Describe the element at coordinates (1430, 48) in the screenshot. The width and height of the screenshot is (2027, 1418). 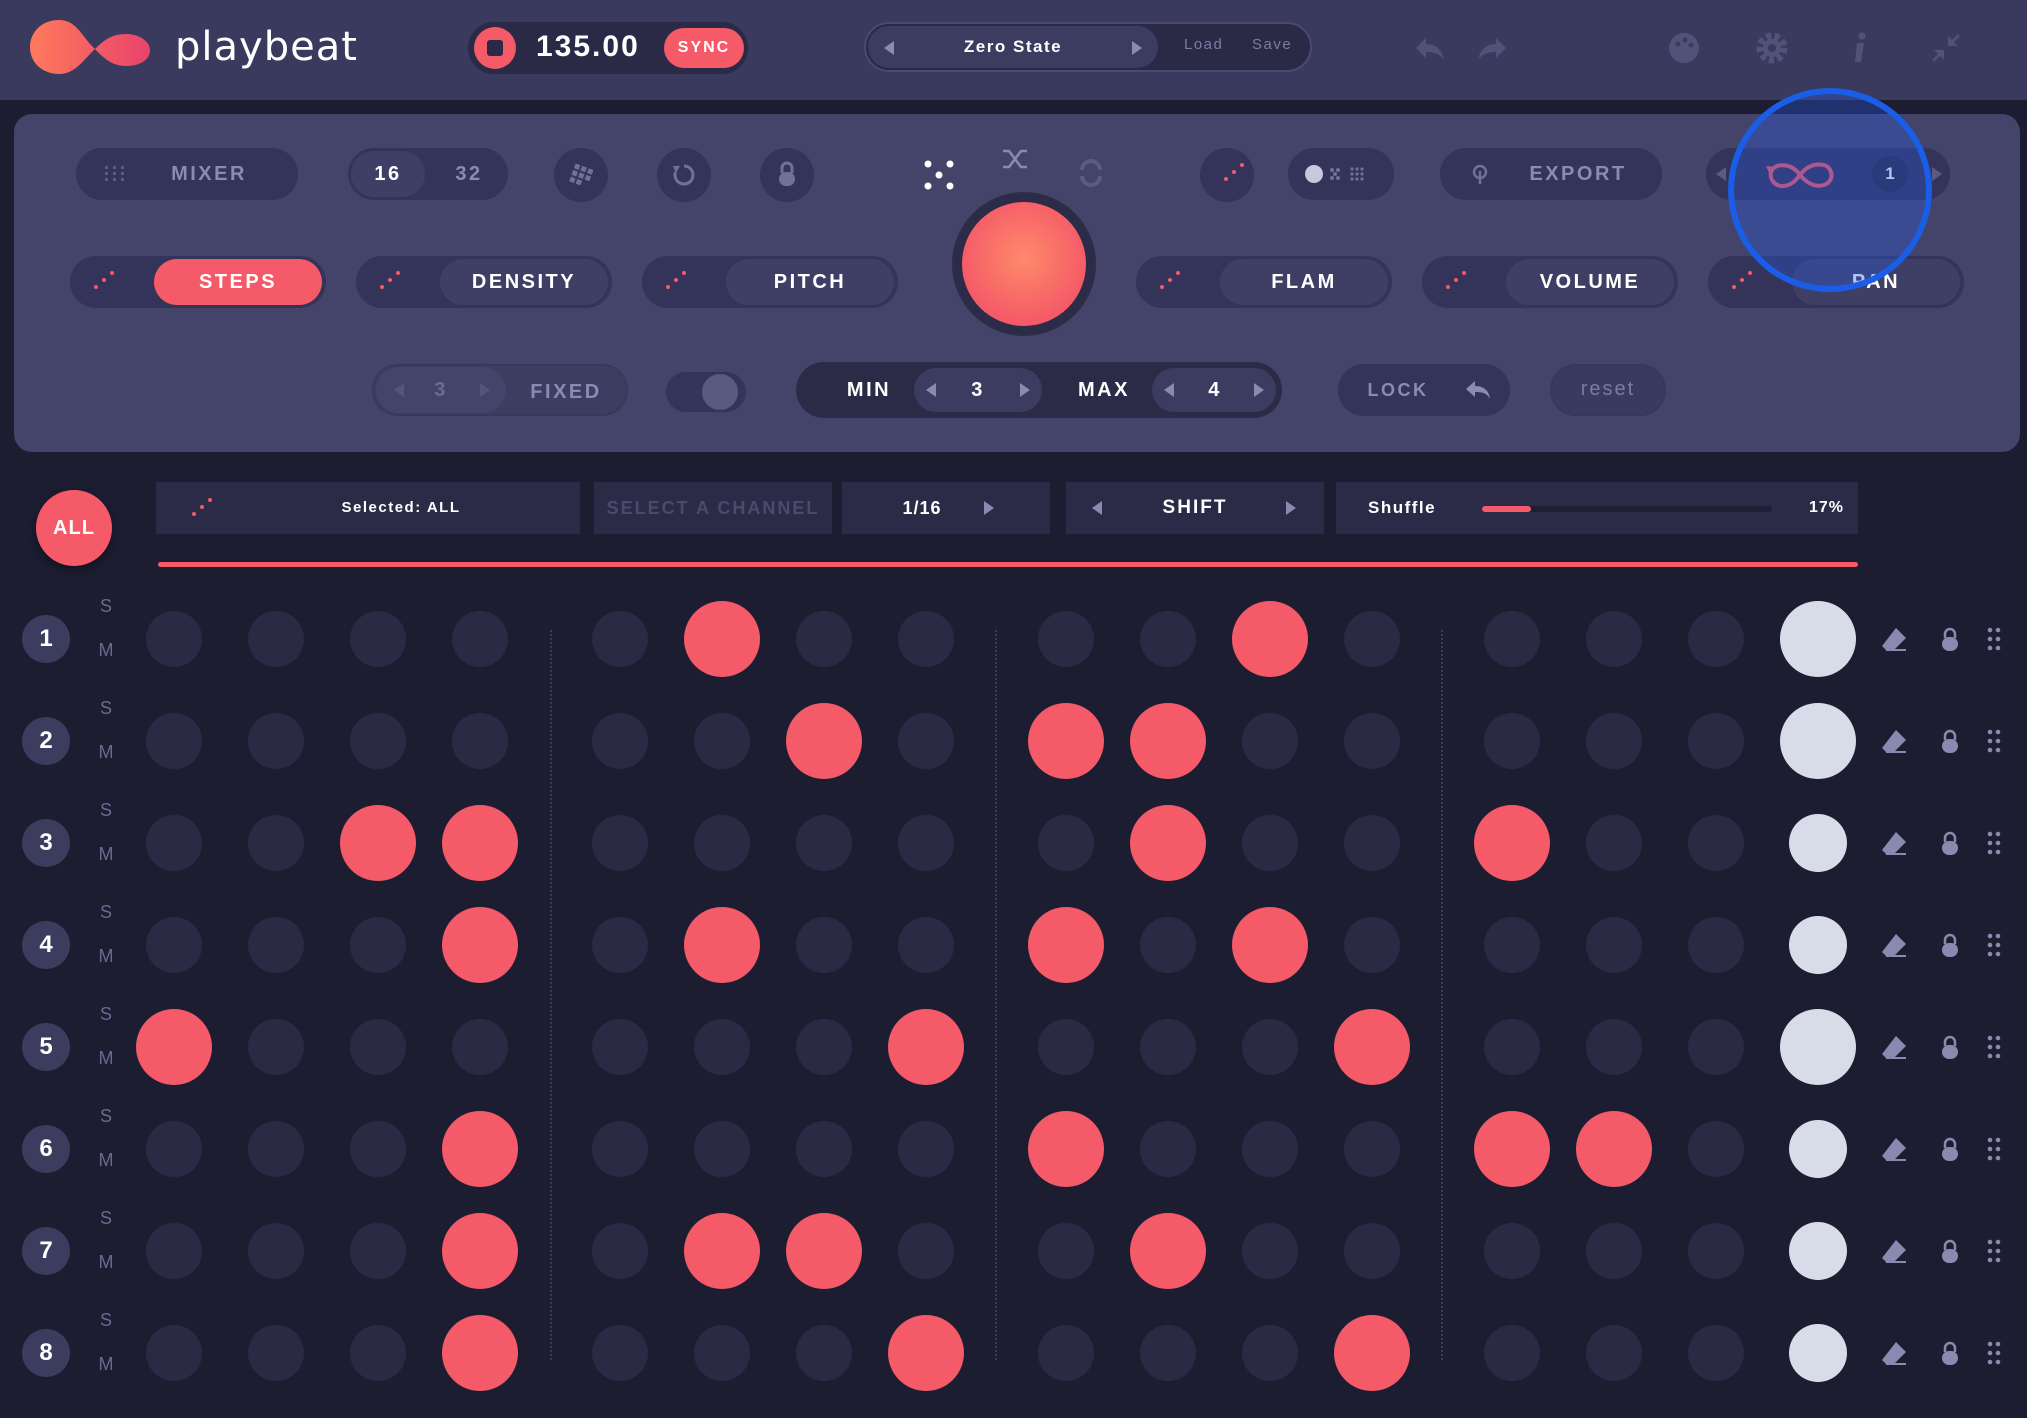
I see `undo-icon` at that location.